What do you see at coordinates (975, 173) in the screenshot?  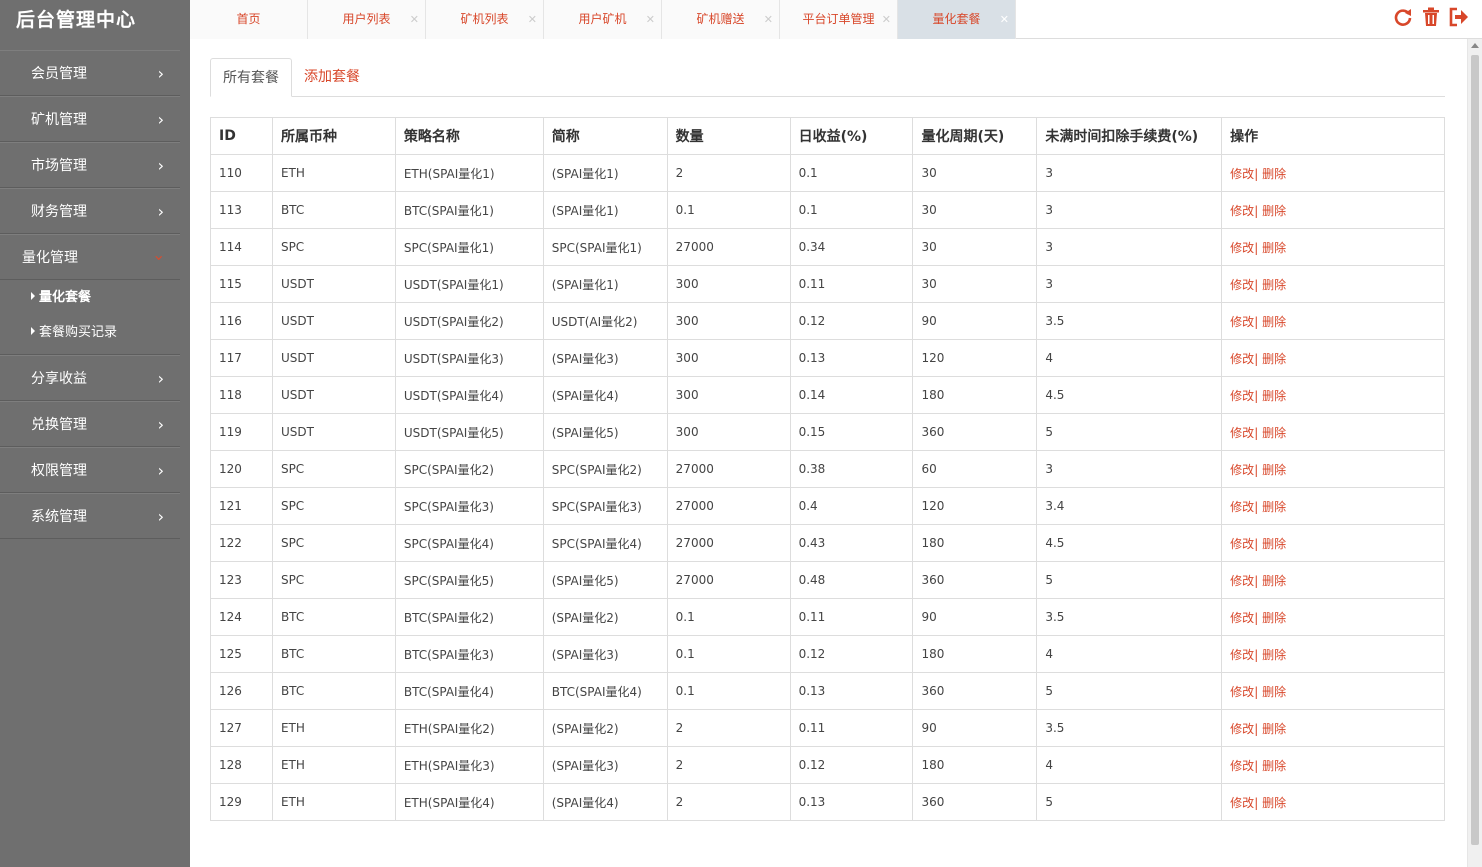 I see `cell-period: 30` at bounding box center [975, 173].